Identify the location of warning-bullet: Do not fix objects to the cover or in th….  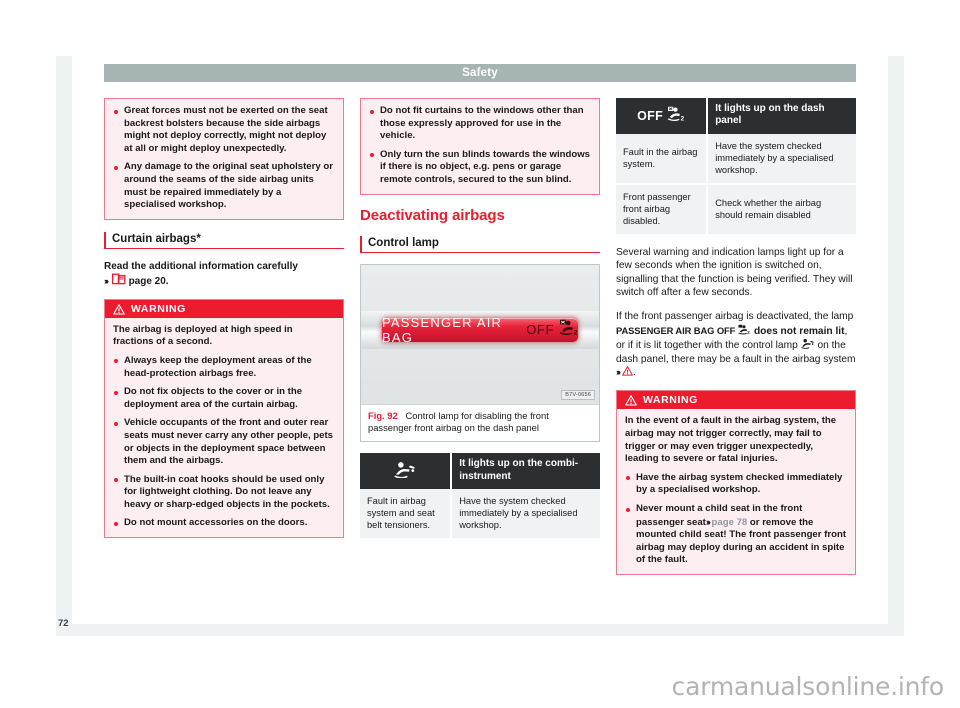
(224, 398).